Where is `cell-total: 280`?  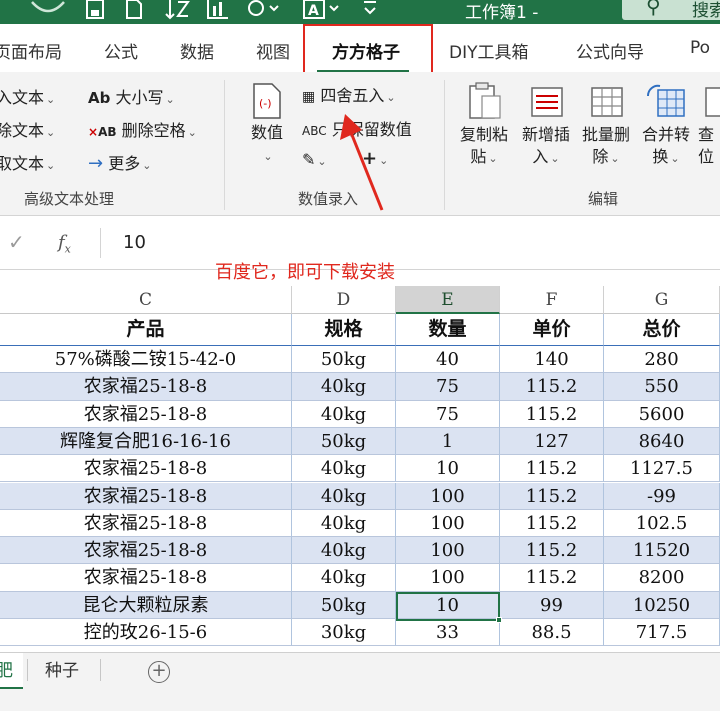
cell-total: 280 is located at coordinates (662, 360).